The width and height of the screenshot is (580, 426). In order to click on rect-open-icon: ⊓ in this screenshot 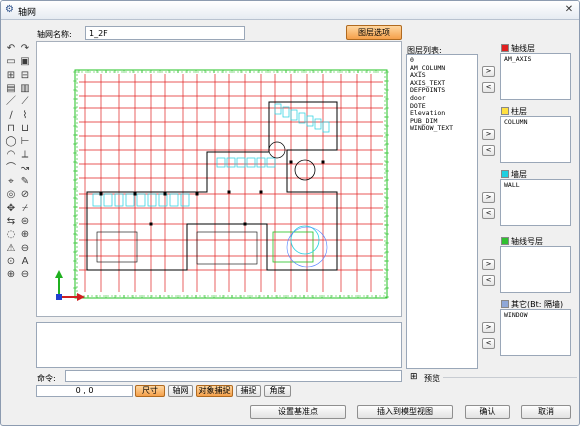, I will do `click(11, 129)`.